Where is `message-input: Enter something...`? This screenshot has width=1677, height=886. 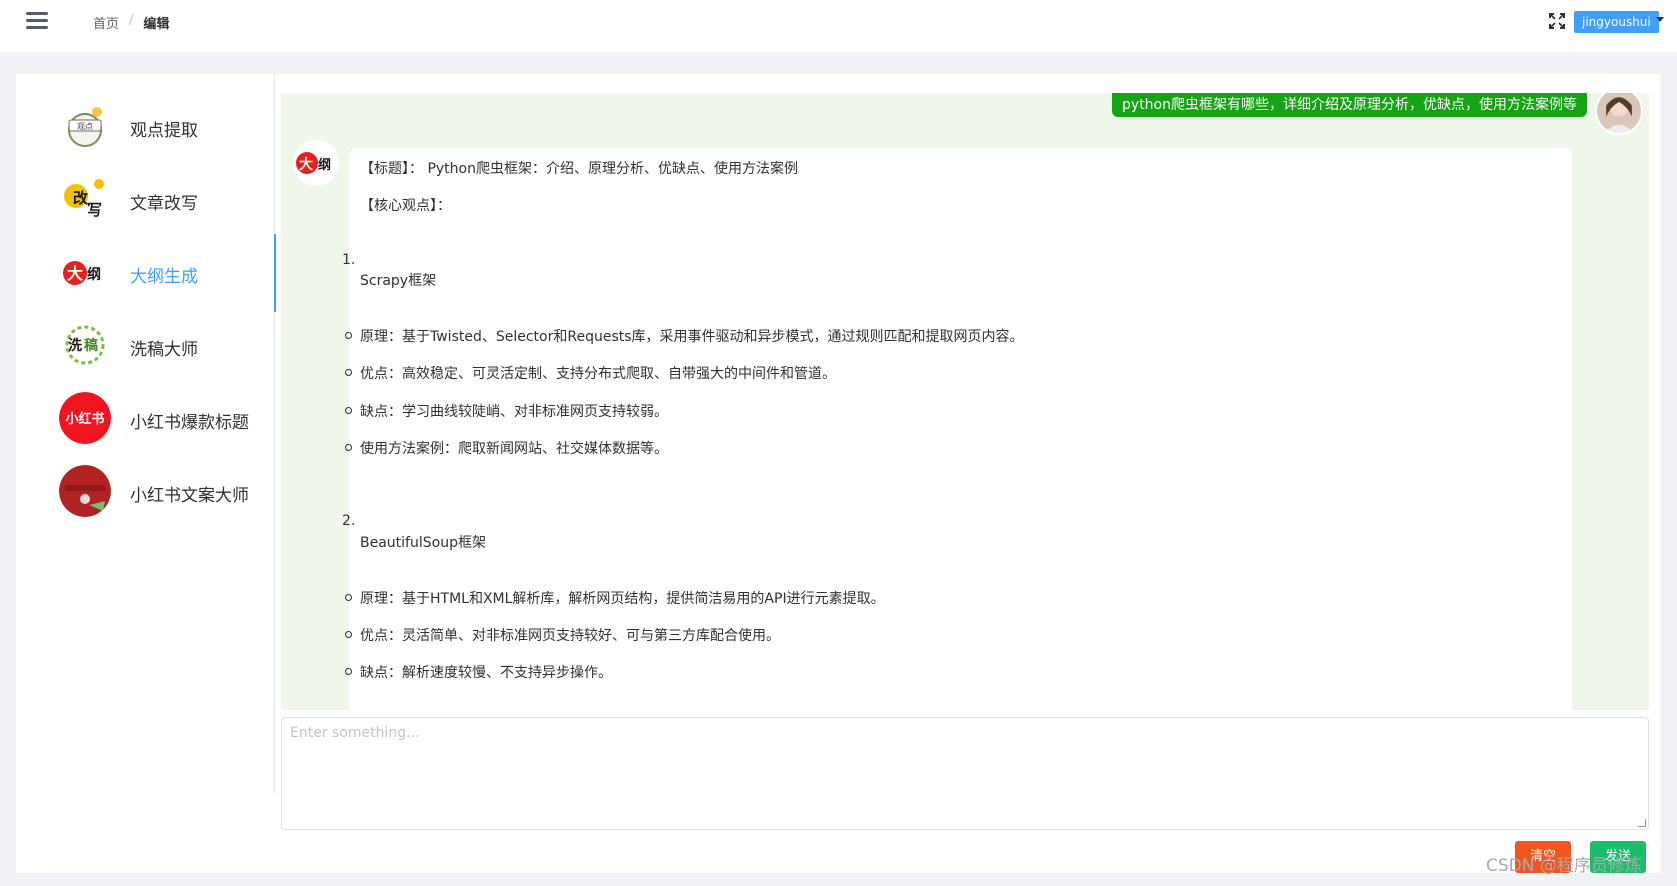 message-input: Enter something... is located at coordinates (965, 773).